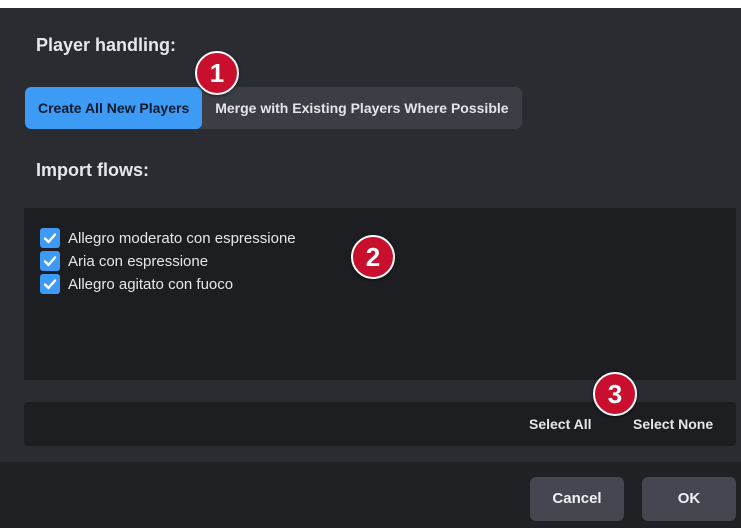 Image resolution: width=741 pixels, height=528 pixels. What do you see at coordinates (114, 108) in the screenshot?
I see `create-all-new-players-button: Create All New Players` at bounding box center [114, 108].